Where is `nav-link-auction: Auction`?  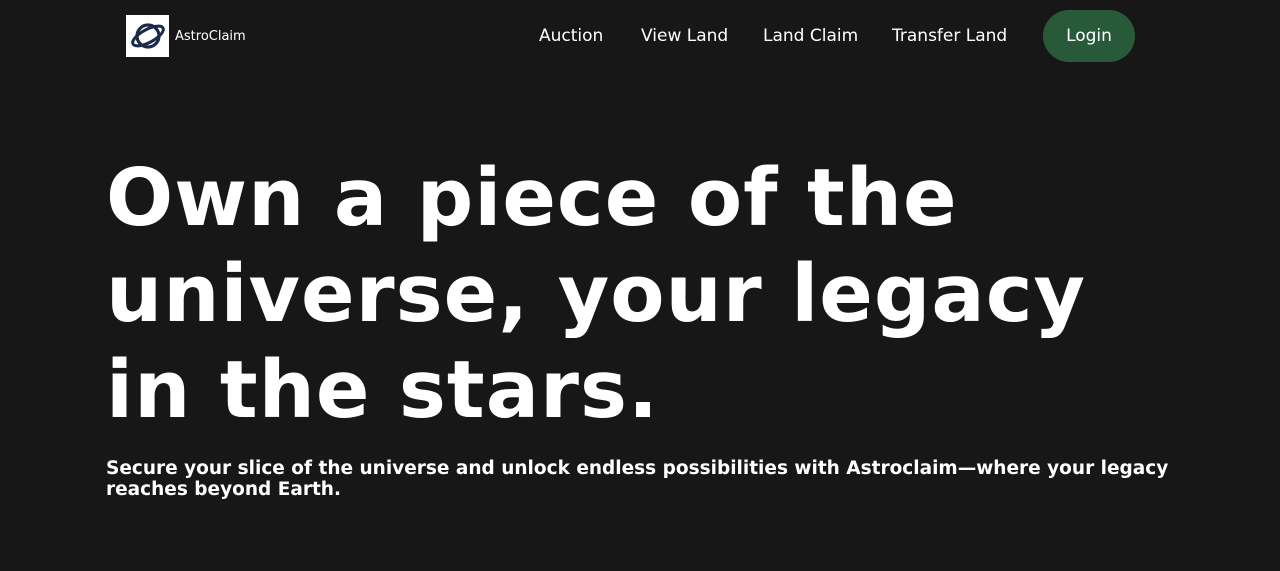 nav-link-auction: Auction is located at coordinates (571, 36).